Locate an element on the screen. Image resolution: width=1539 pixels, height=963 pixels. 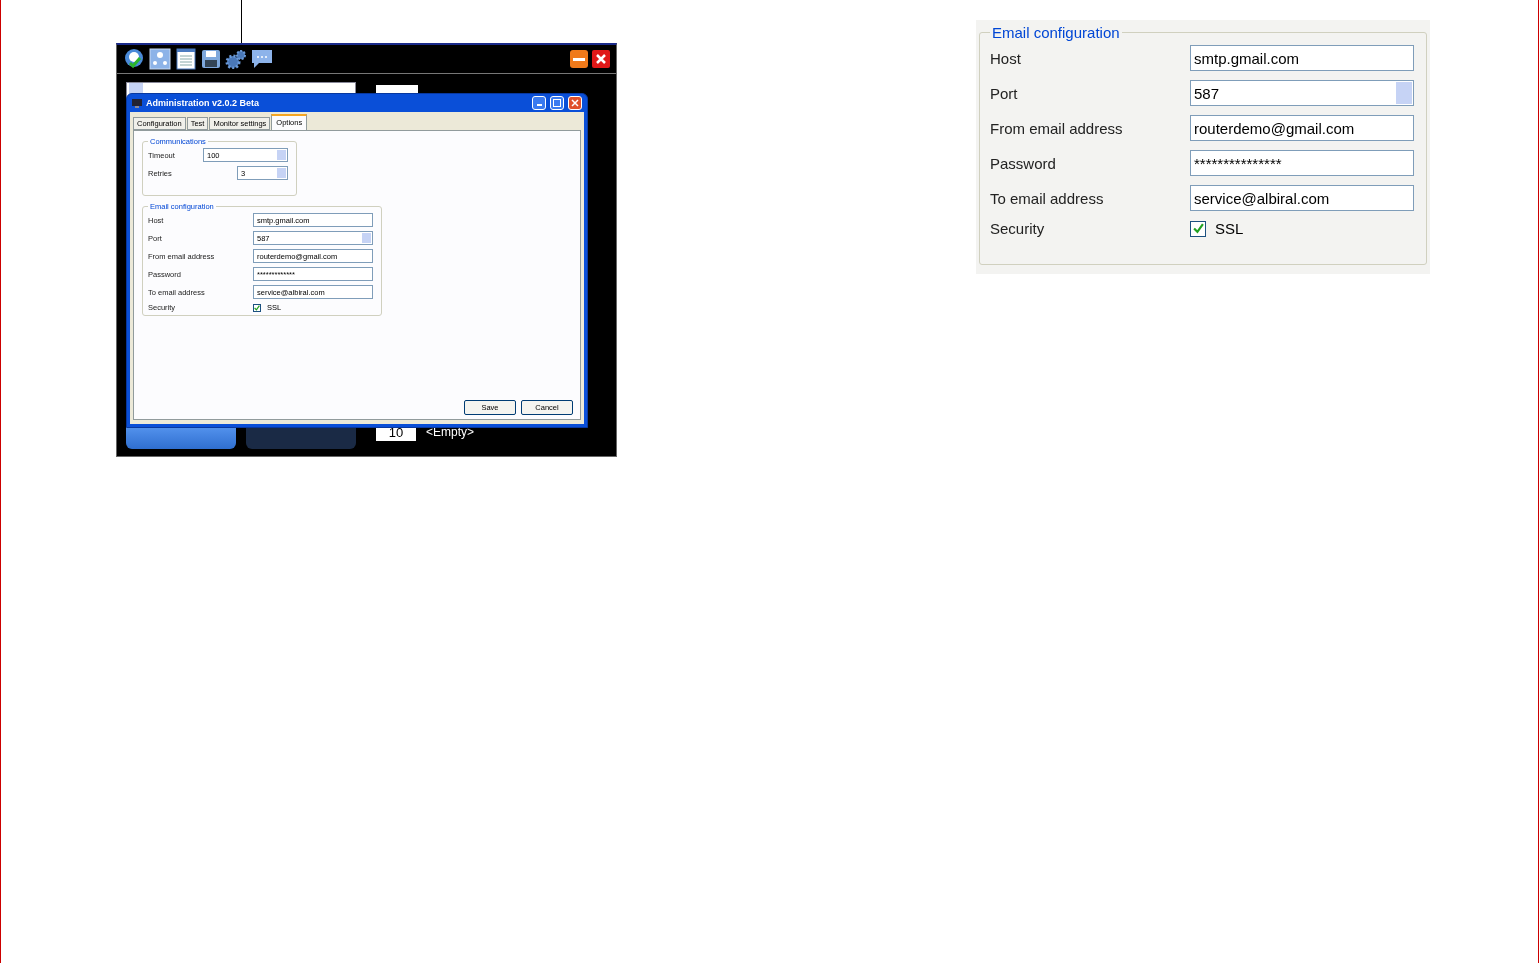
maximize-button is located at coordinates (557, 103).